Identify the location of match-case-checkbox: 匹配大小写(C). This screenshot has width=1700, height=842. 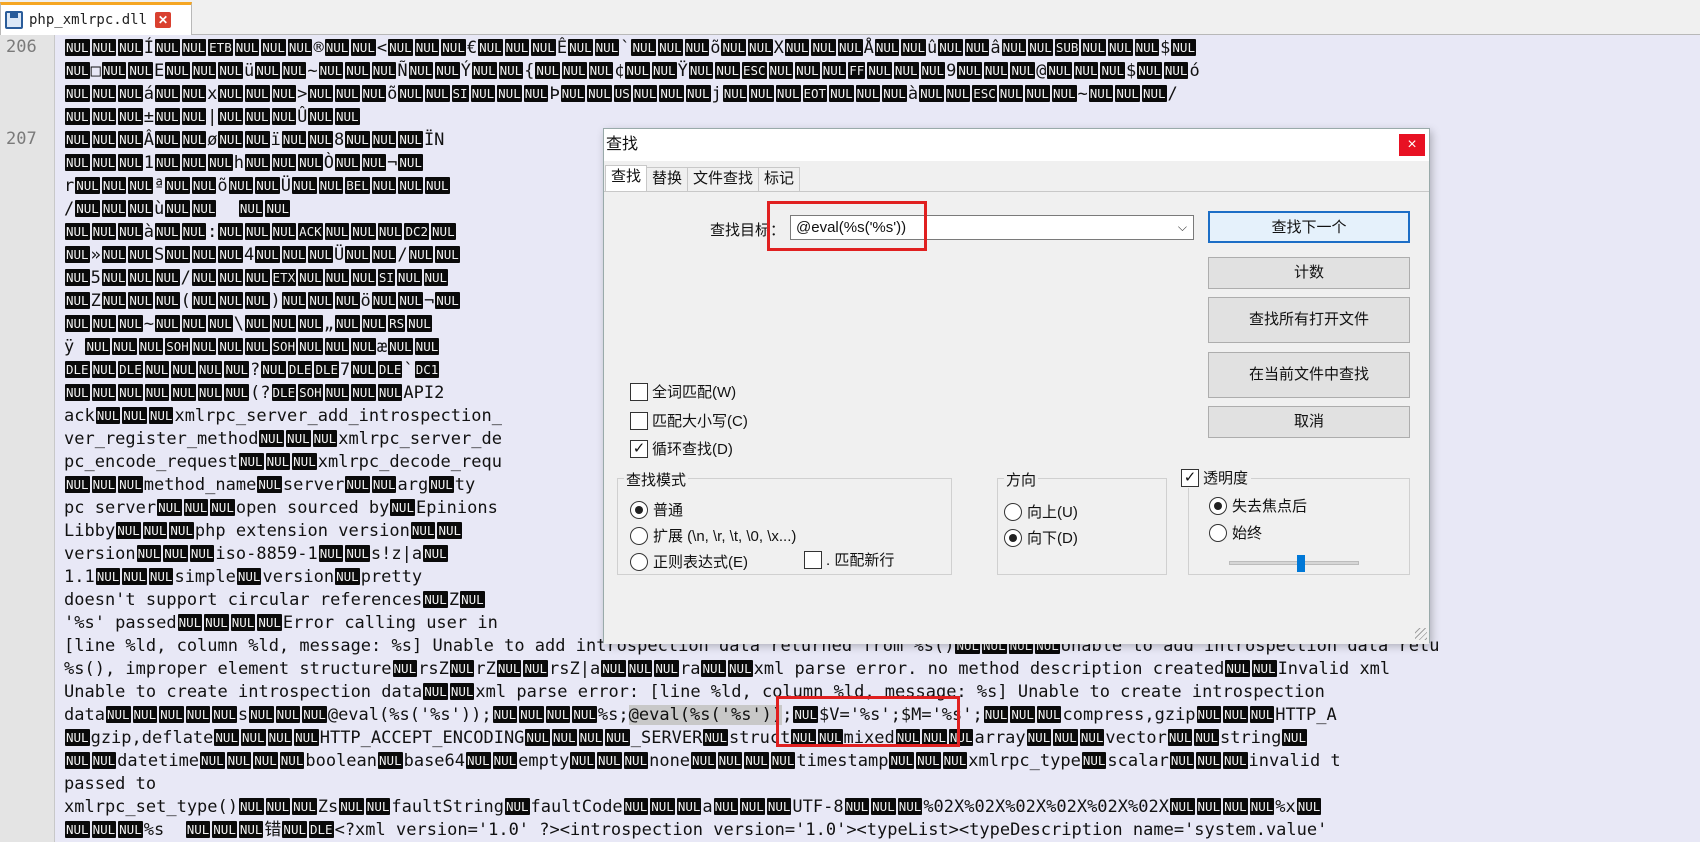
(689, 420).